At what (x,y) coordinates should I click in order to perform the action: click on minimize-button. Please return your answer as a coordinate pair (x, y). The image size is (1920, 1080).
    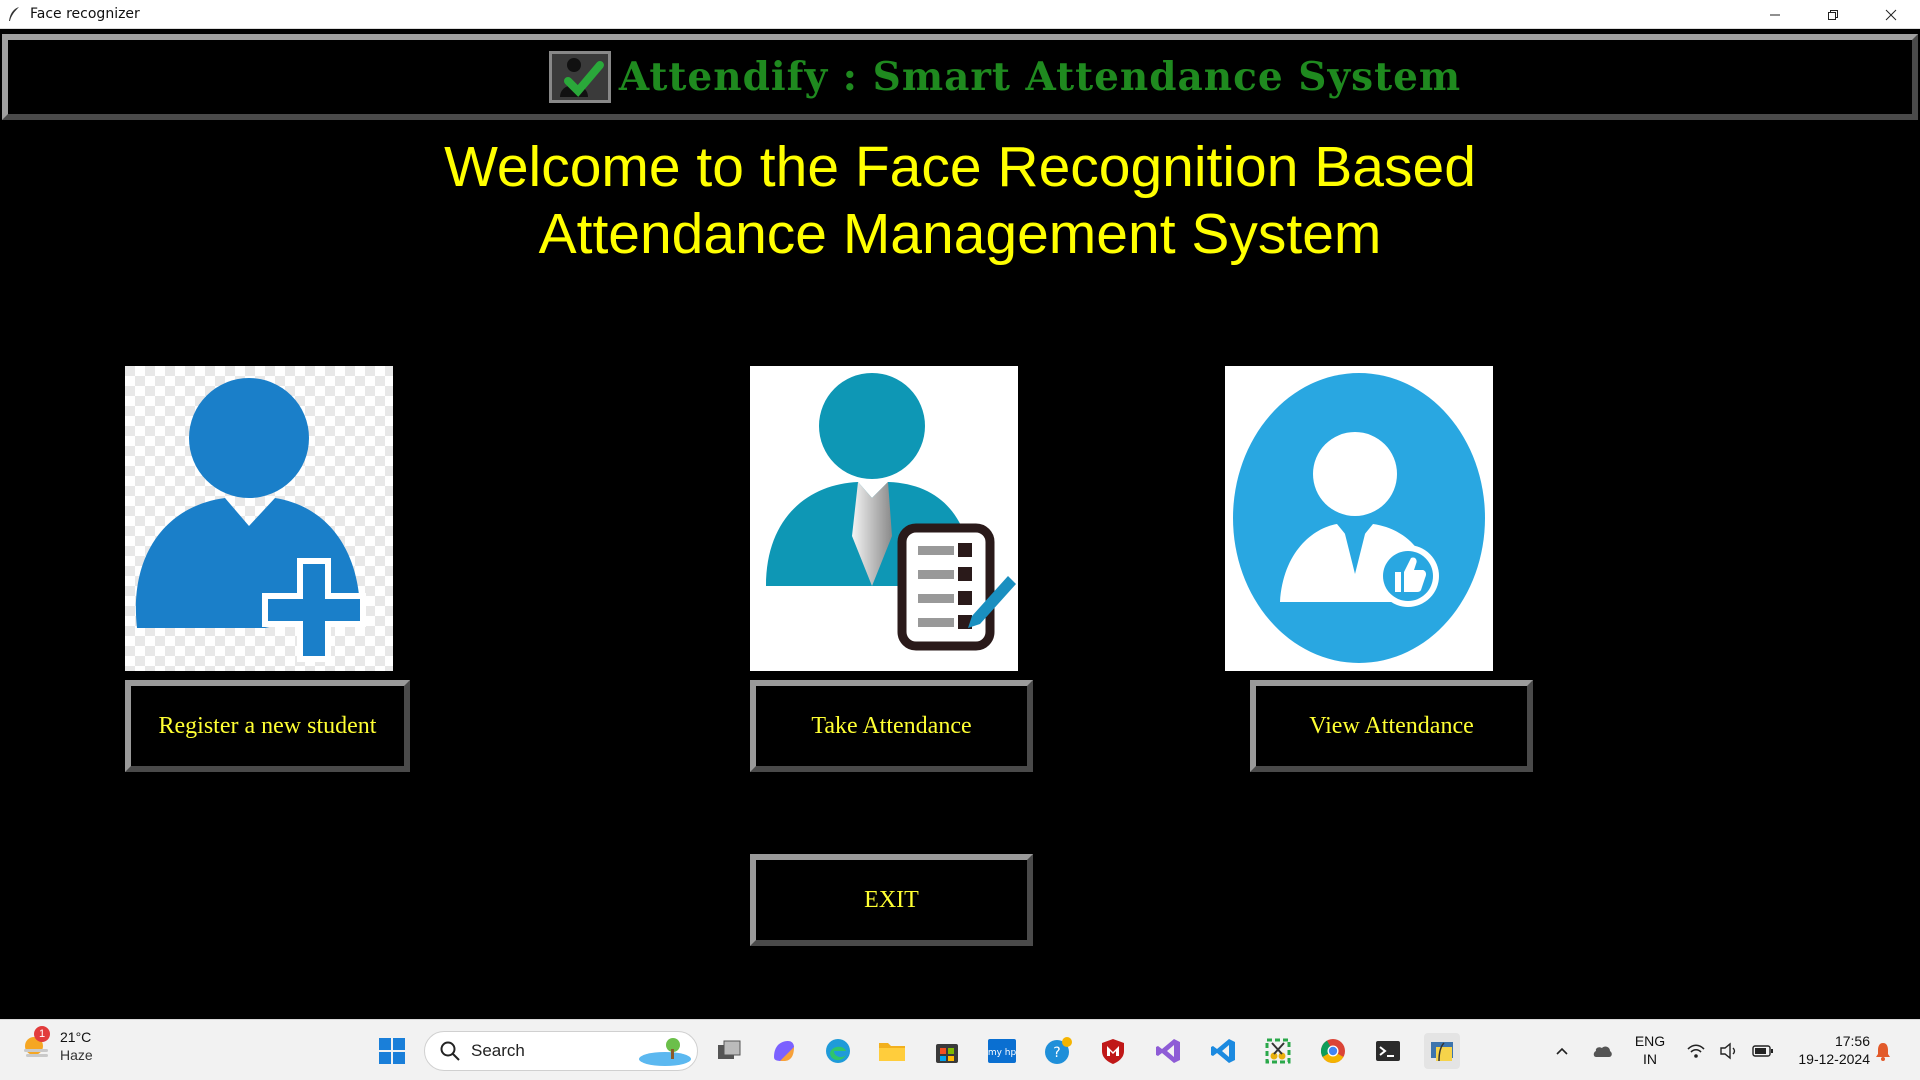
    Looking at the image, I should click on (1775, 14).